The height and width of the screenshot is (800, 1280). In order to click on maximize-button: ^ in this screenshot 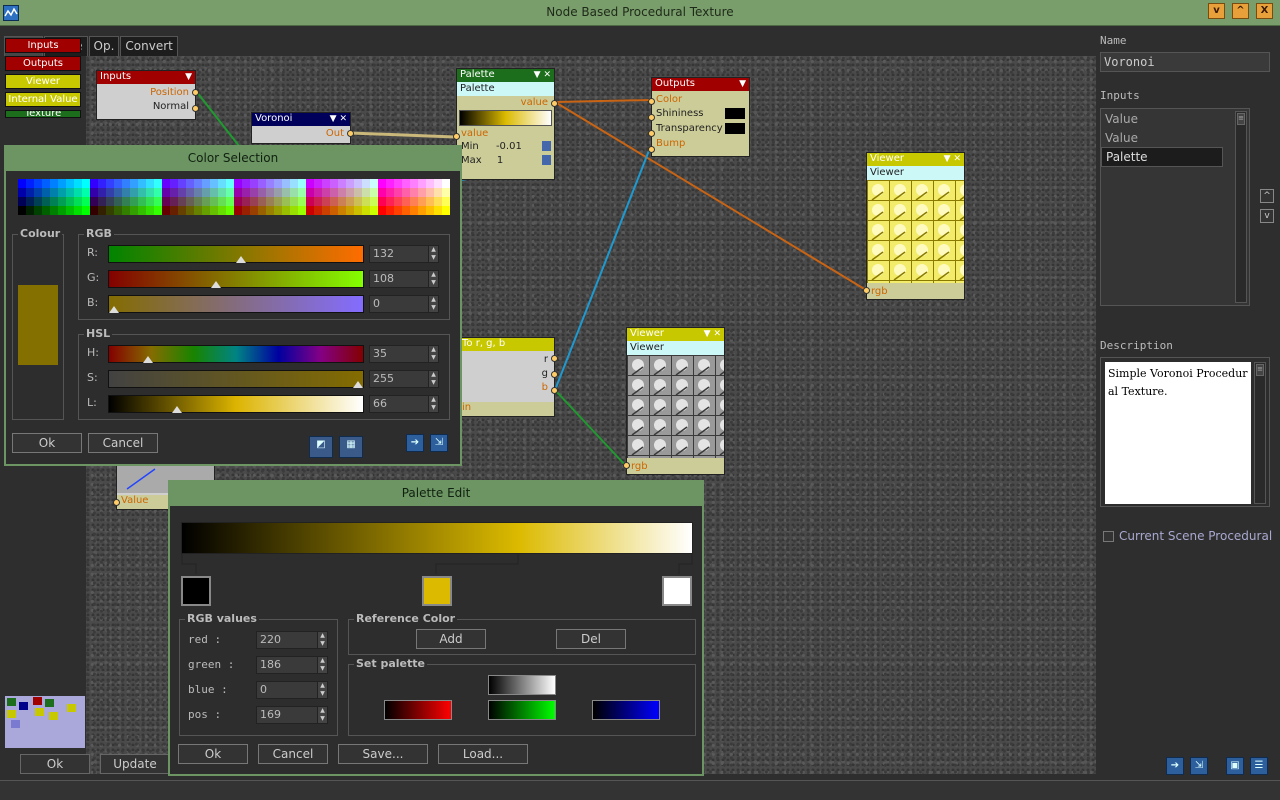, I will do `click(1240, 11)`.